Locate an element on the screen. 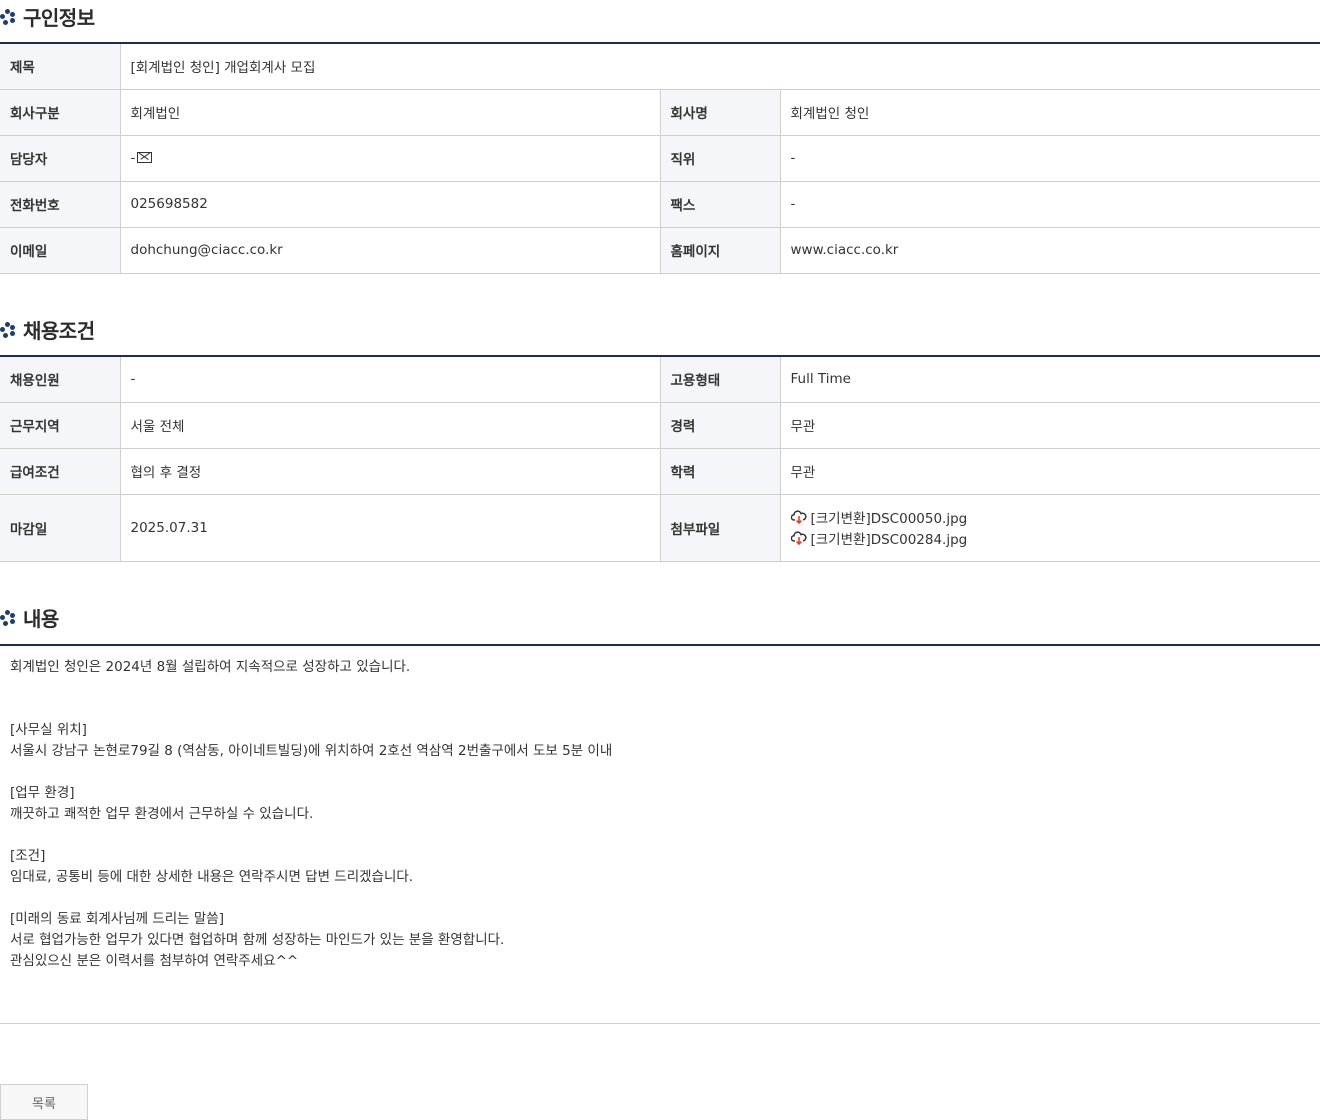  table-row: 급여조건 협의 후 결정 학력 무관 is located at coordinates (660, 471).